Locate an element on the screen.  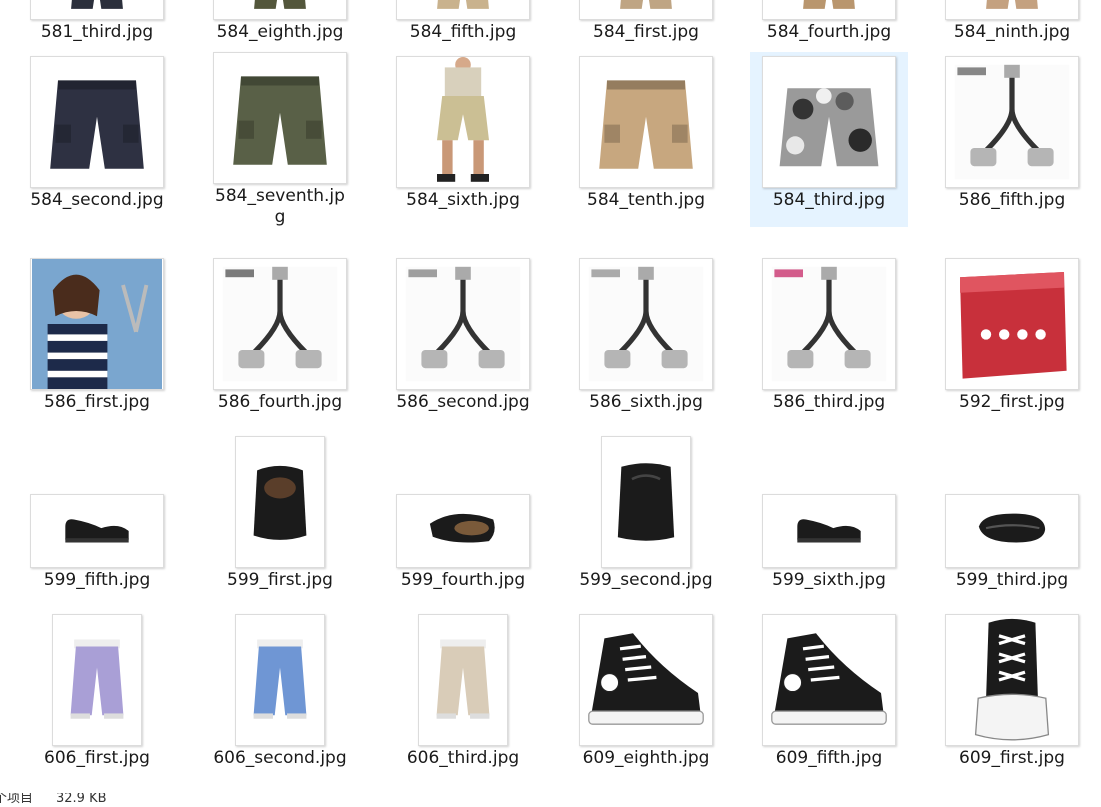
file-name: 584_seventh.jpg is located at coordinates (280, 206).